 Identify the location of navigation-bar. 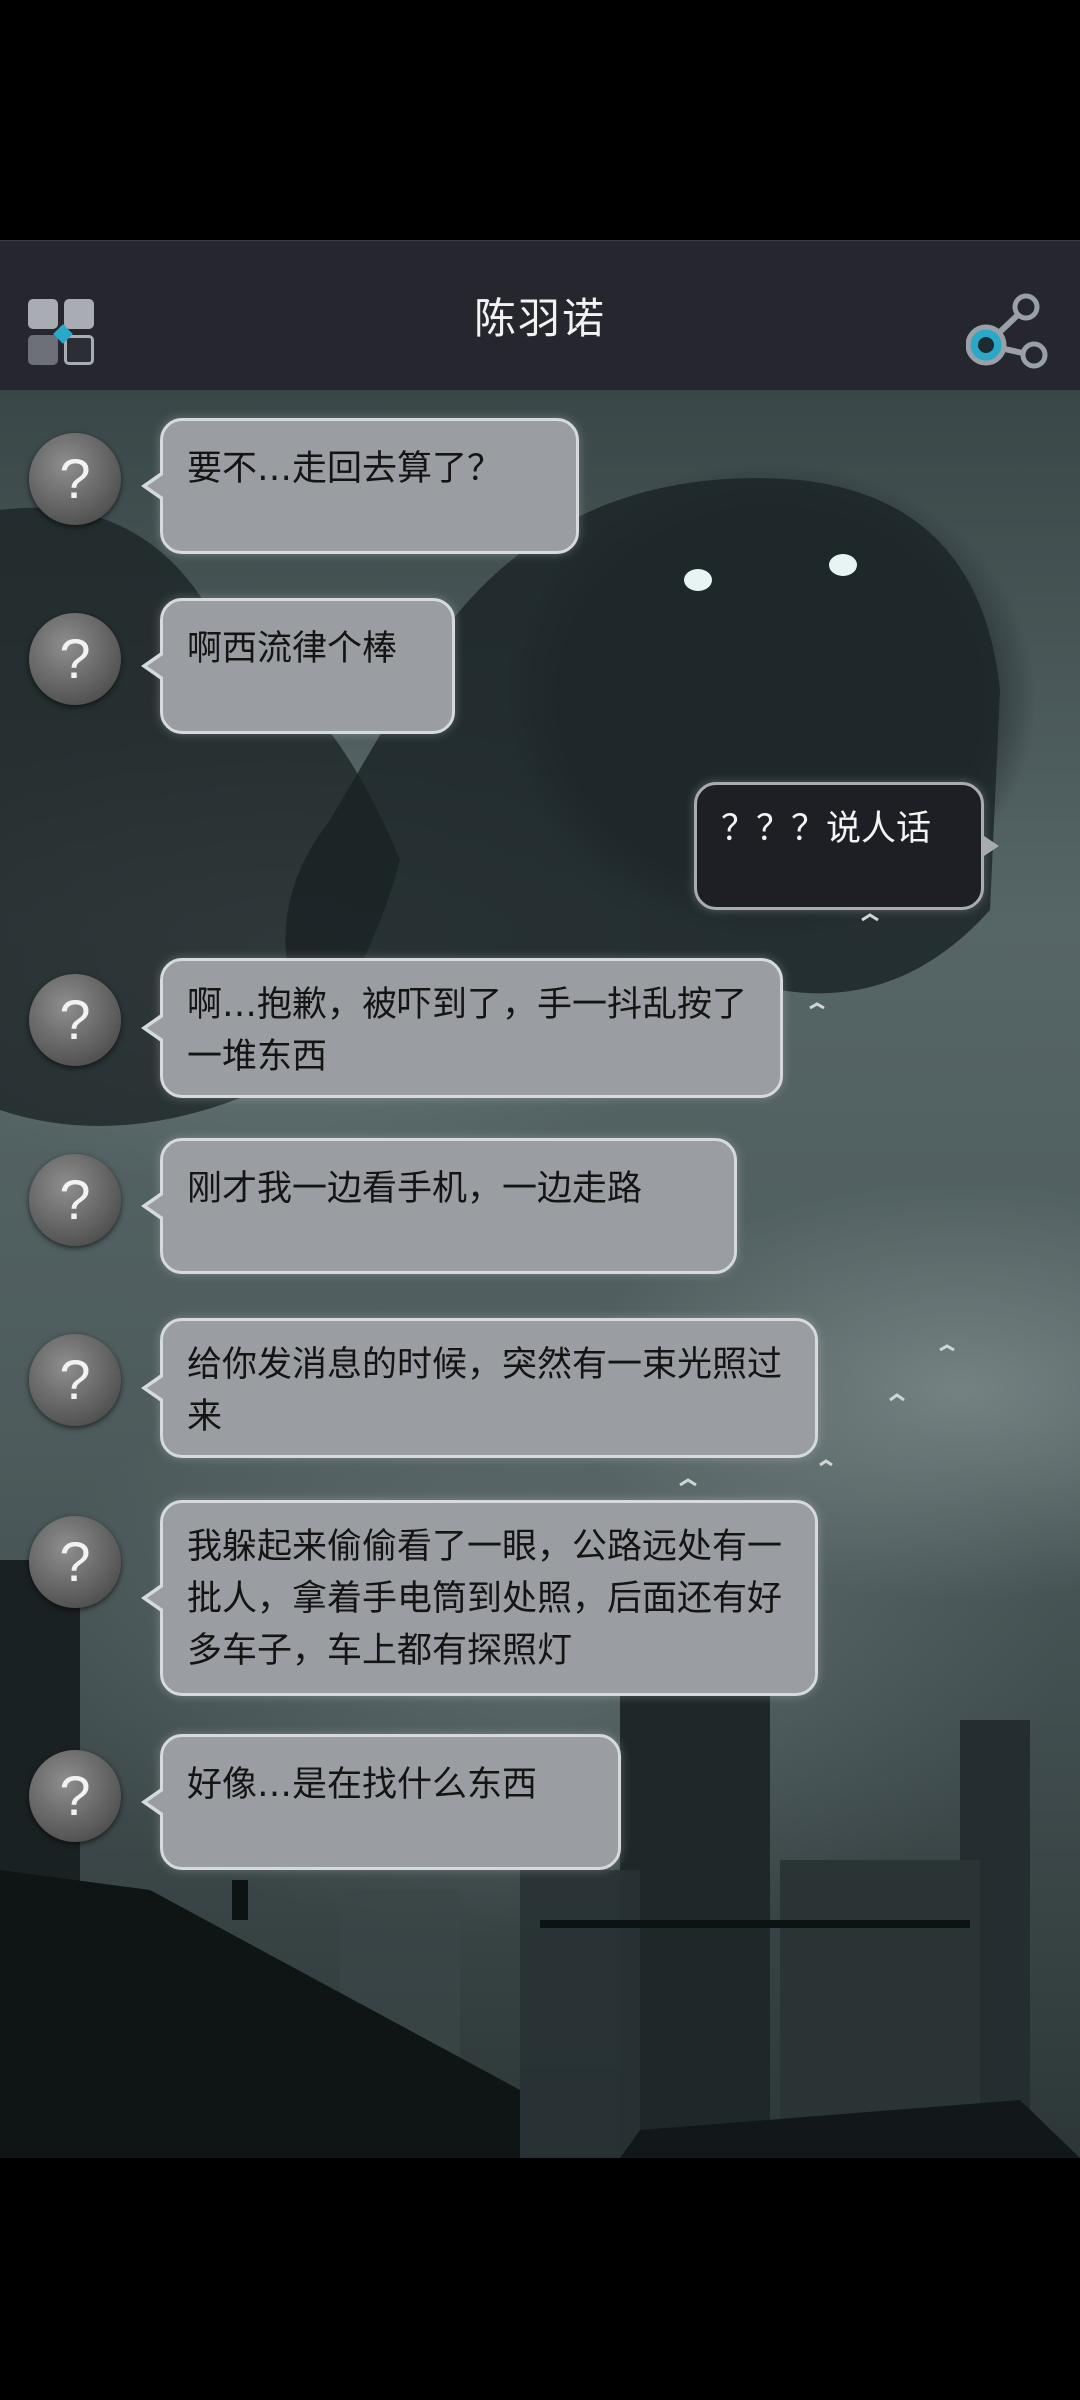
(540, 2279).